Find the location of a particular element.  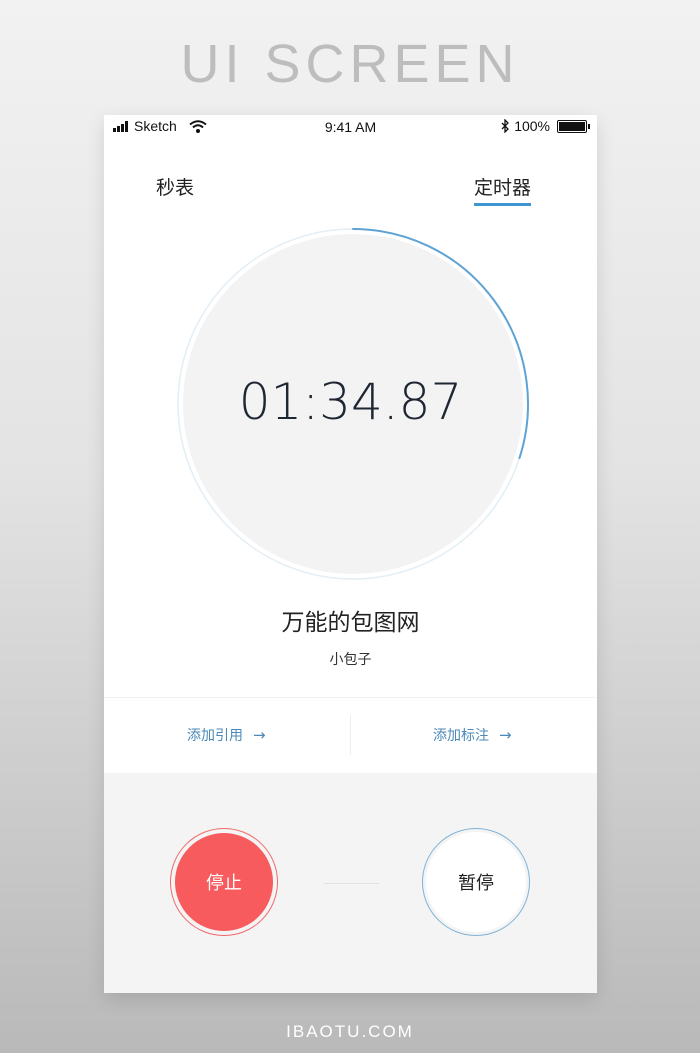

pause-button-label: 暂停 is located at coordinates (476, 882).